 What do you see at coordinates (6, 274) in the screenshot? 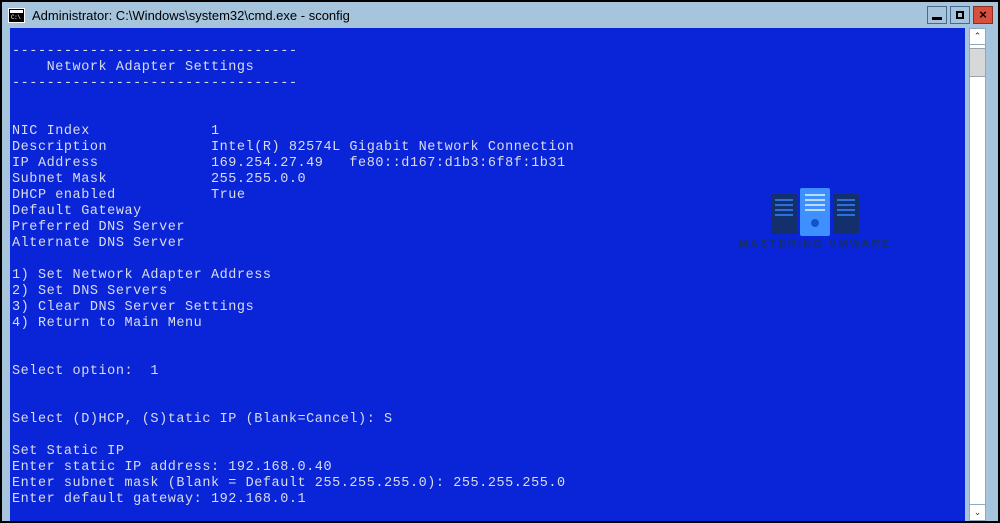
I see `console-left-border` at bounding box center [6, 274].